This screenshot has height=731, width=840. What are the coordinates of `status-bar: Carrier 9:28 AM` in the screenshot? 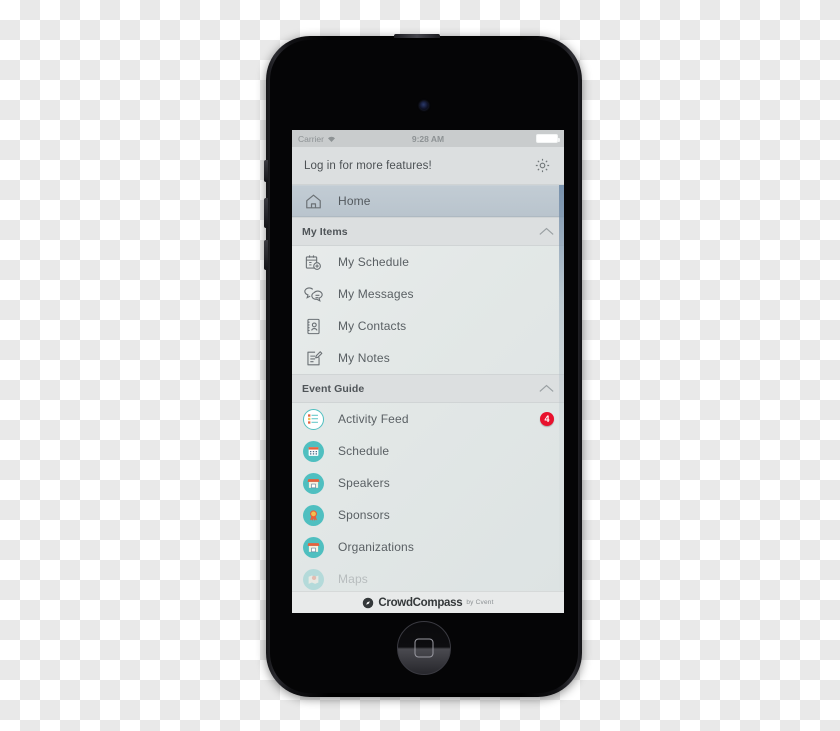 It's located at (428, 138).